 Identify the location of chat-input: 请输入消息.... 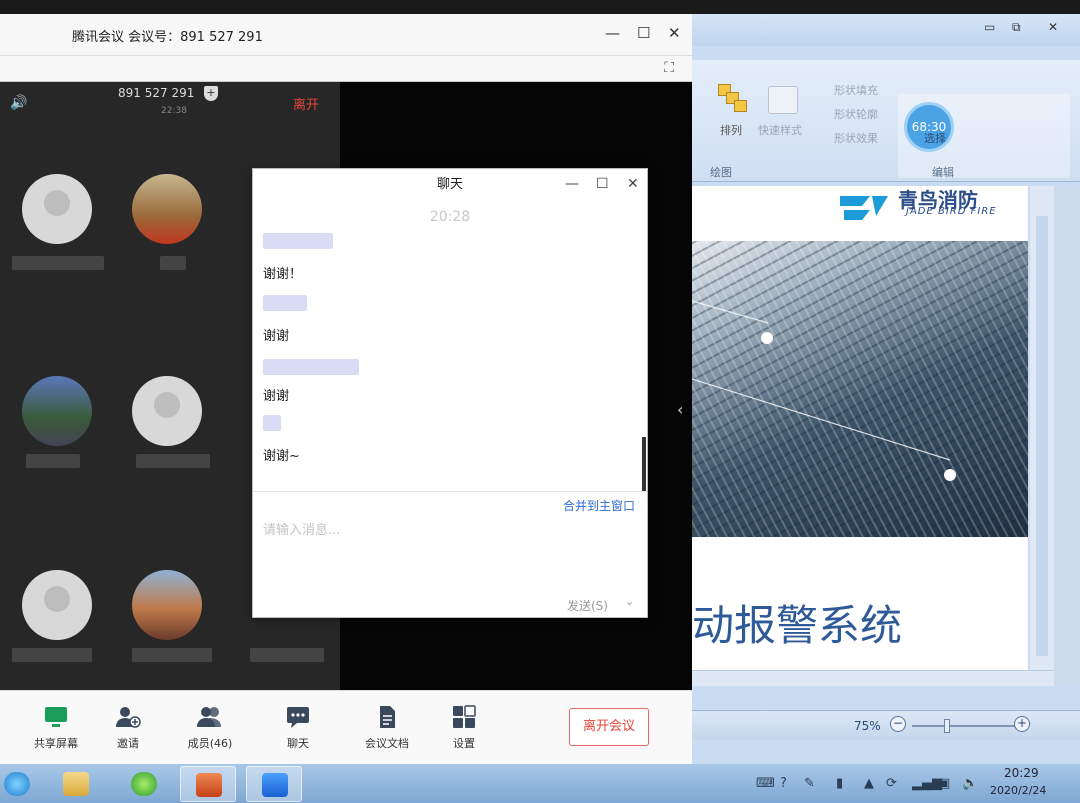
(301, 528).